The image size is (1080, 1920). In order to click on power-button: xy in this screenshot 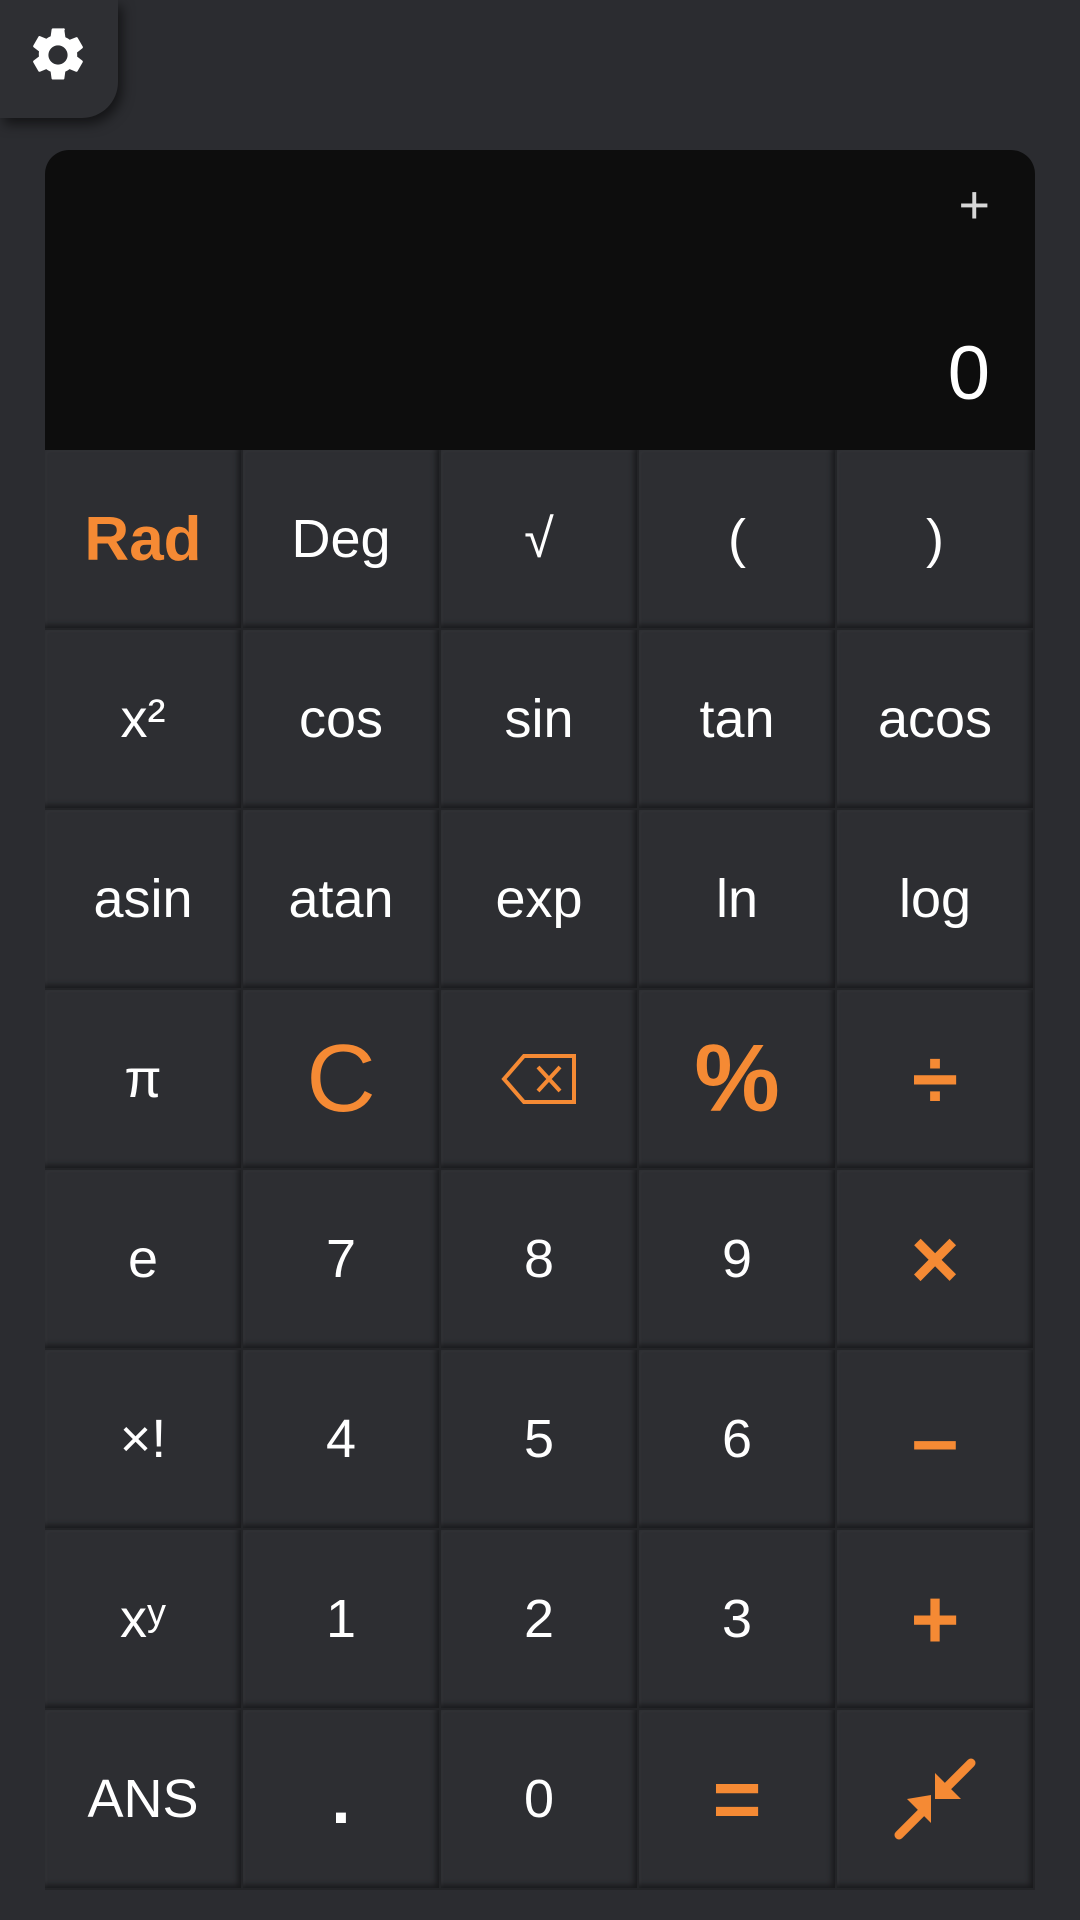, I will do `click(144, 1620)`.